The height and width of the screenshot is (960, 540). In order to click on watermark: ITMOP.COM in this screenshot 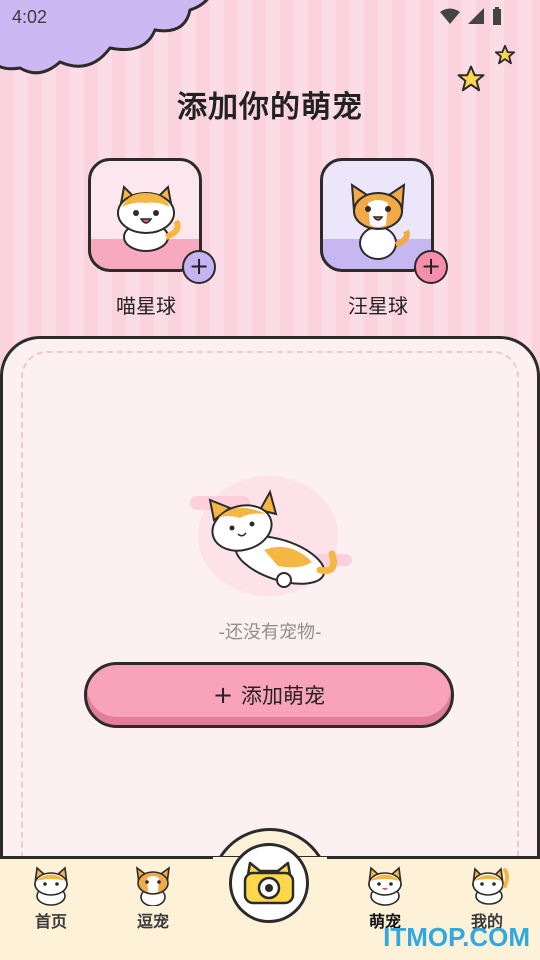, I will do `click(456, 937)`.